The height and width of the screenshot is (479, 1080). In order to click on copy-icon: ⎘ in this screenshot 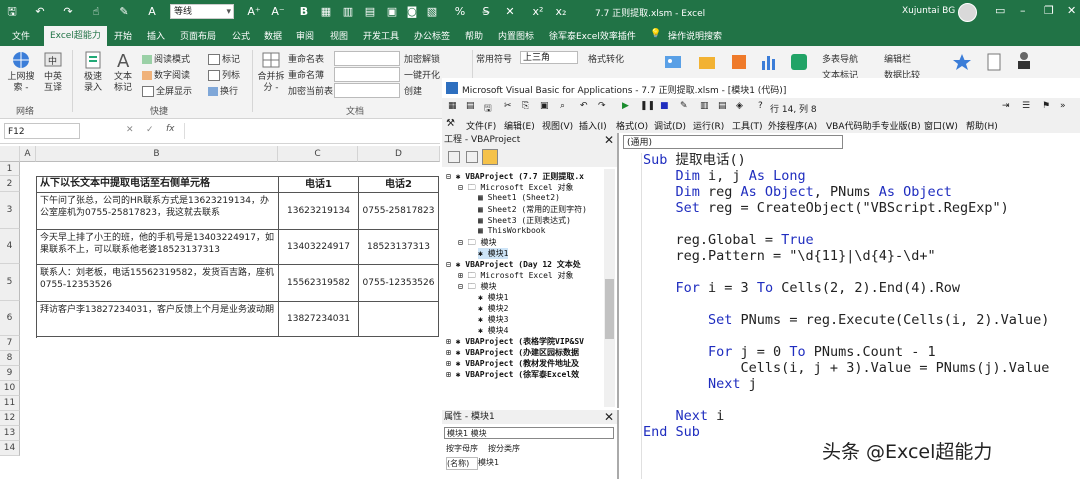, I will do `click(525, 106)`.